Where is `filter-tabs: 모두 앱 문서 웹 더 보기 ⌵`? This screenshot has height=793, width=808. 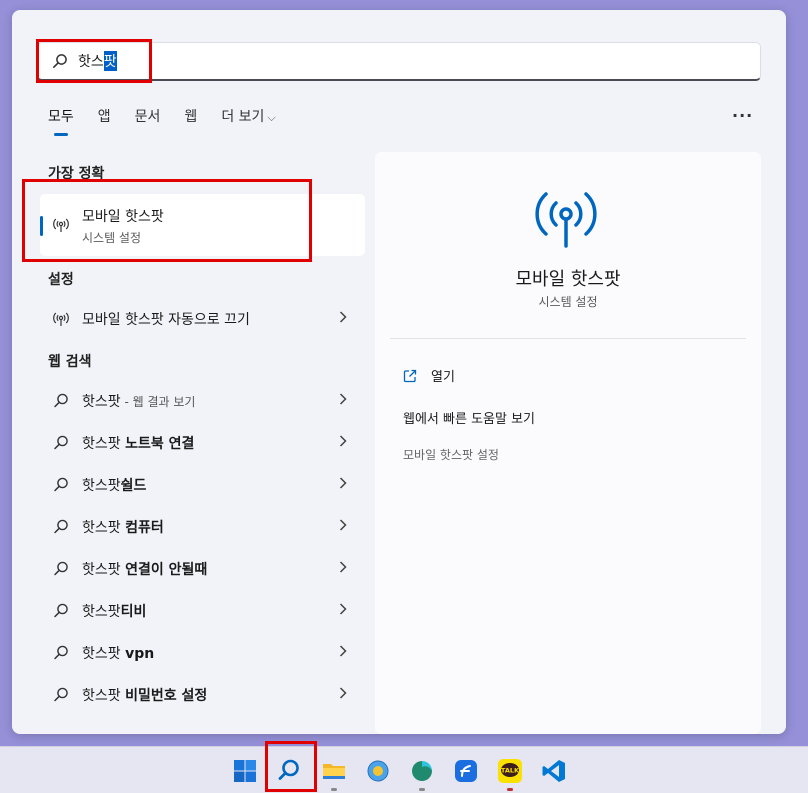
filter-tabs: 모두 앱 문서 웹 더 보기 ⌵ is located at coordinates (174, 121).